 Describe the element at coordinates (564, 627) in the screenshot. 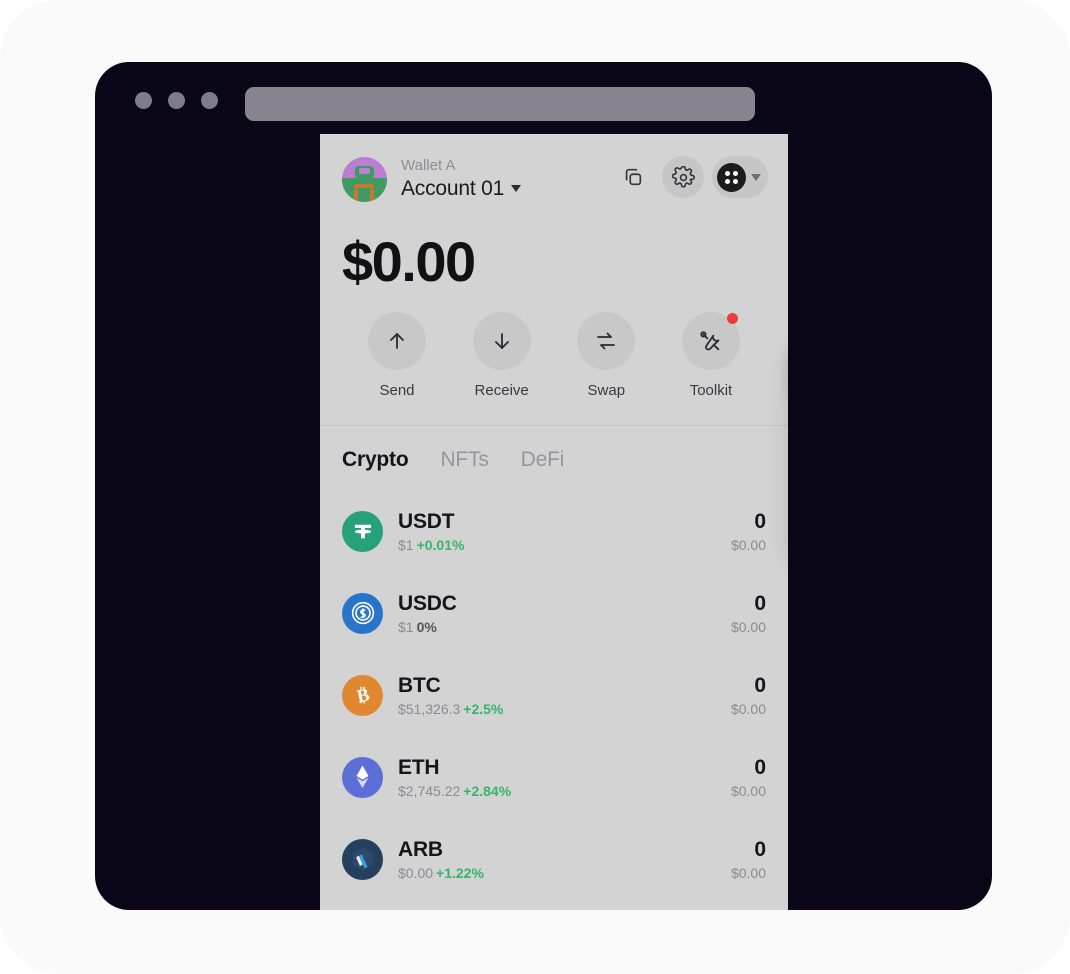

I see `token-price-line: $1 0%` at that location.